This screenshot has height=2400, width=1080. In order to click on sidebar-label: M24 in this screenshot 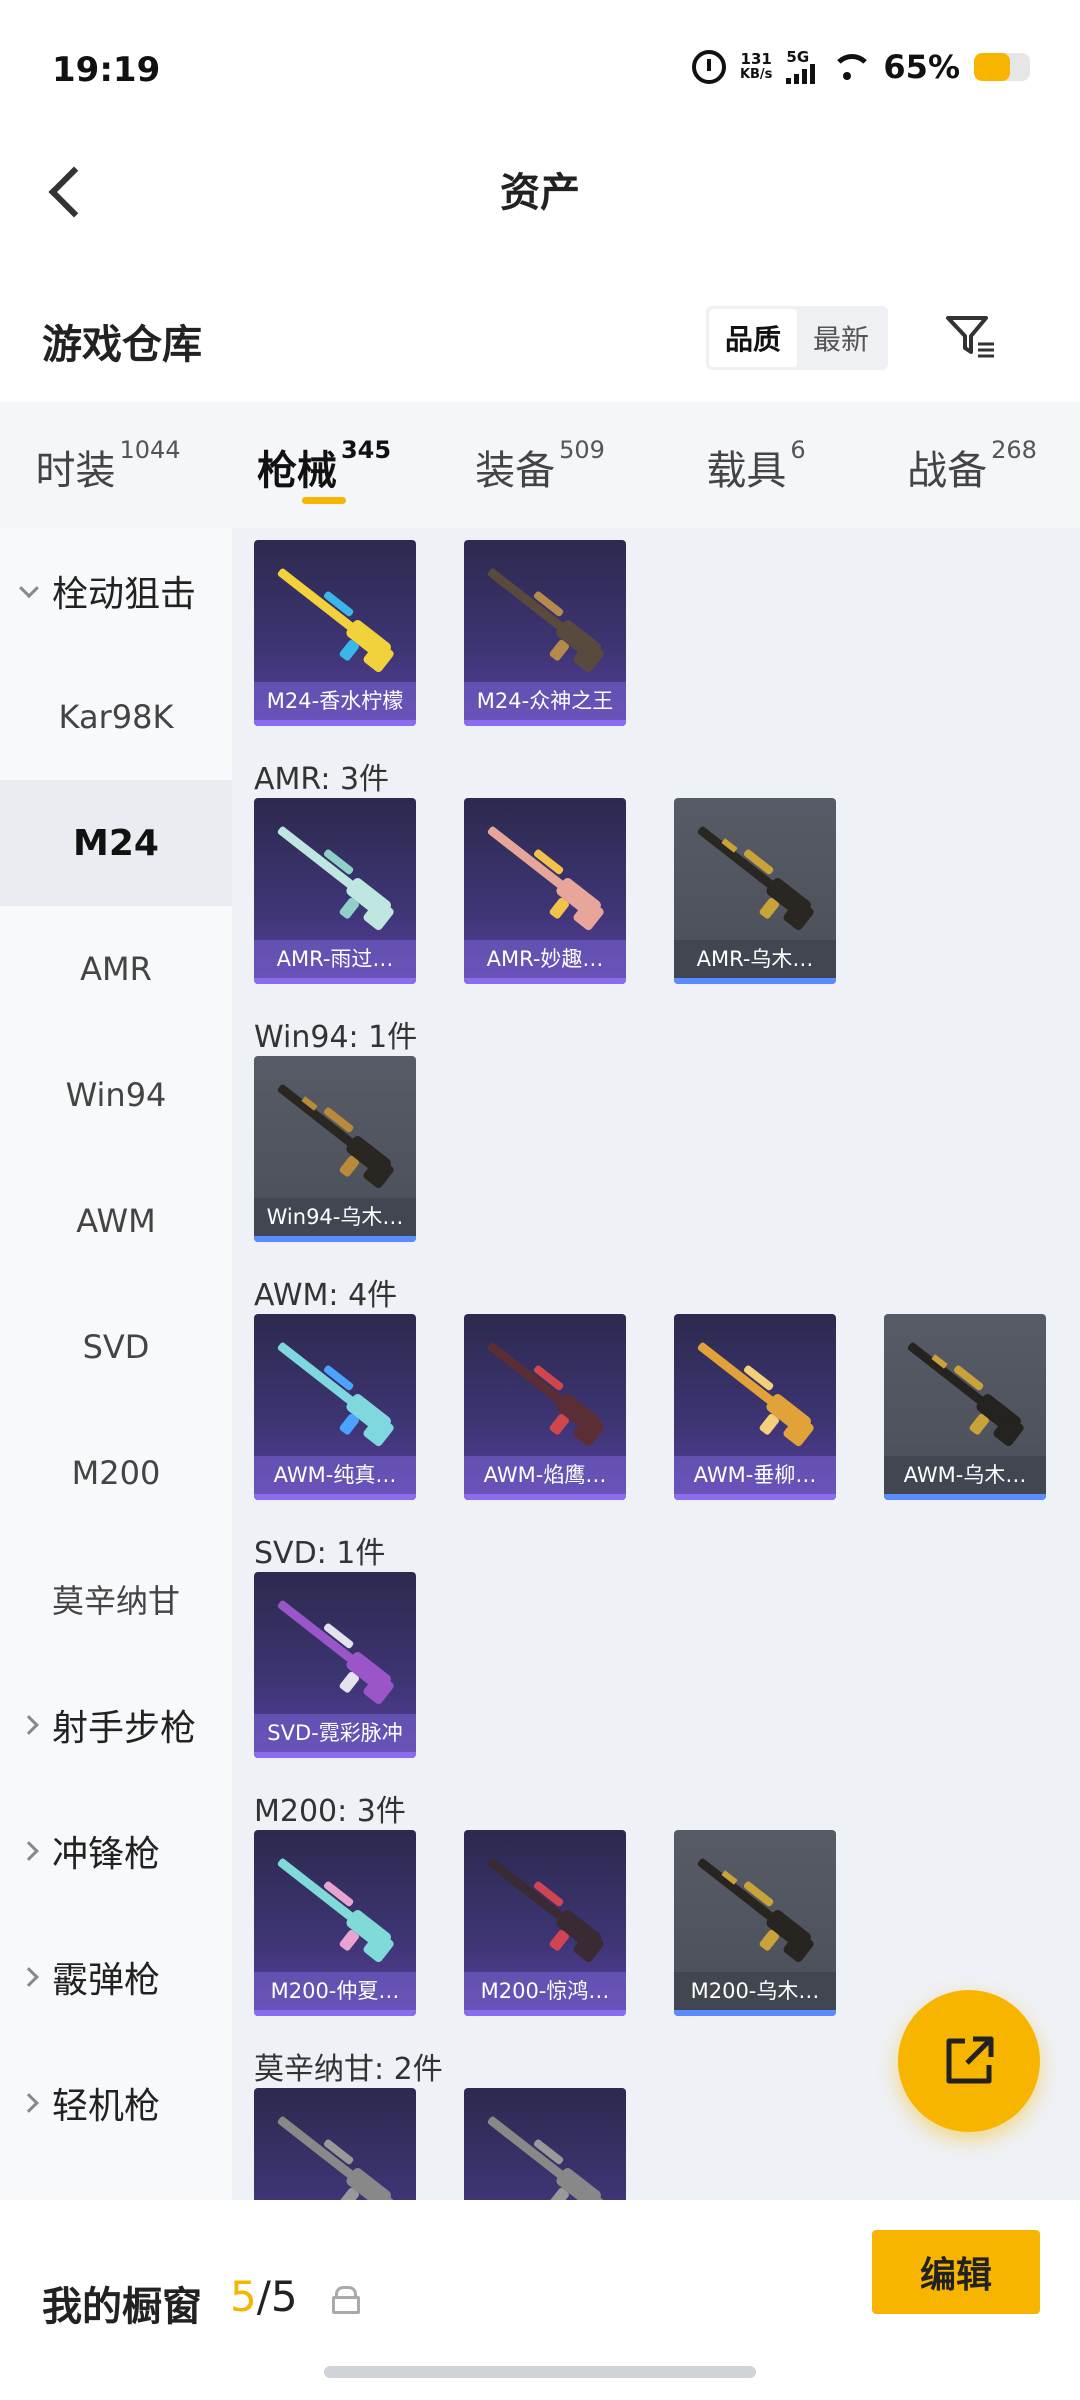, I will do `click(116, 843)`.